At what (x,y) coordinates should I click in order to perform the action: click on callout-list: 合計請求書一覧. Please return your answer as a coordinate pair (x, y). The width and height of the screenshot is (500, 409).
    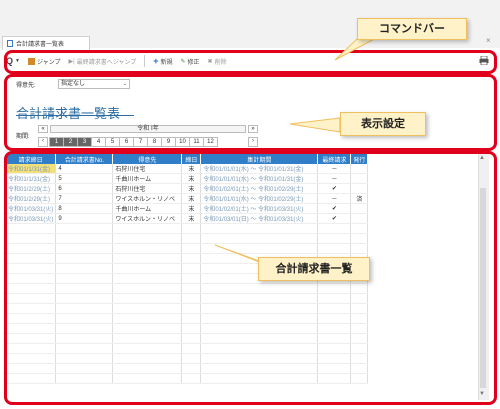
    Looking at the image, I should click on (314, 269).